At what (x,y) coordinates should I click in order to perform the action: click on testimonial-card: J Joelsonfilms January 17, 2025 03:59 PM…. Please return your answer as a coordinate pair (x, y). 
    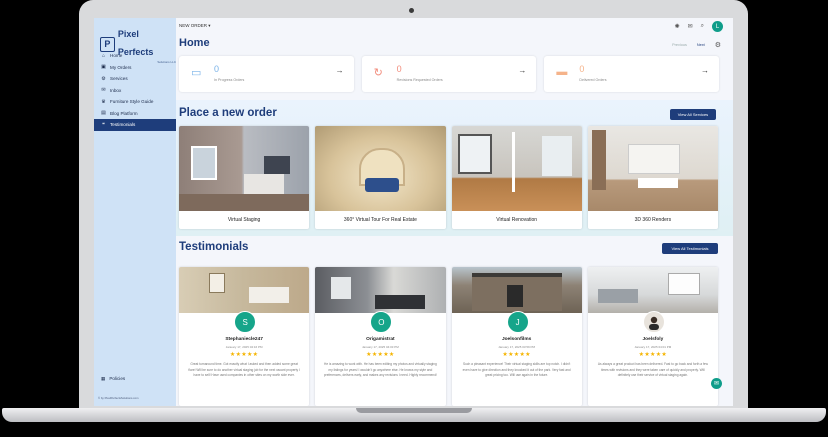
    Looking at the image, I should click on (516, 336).